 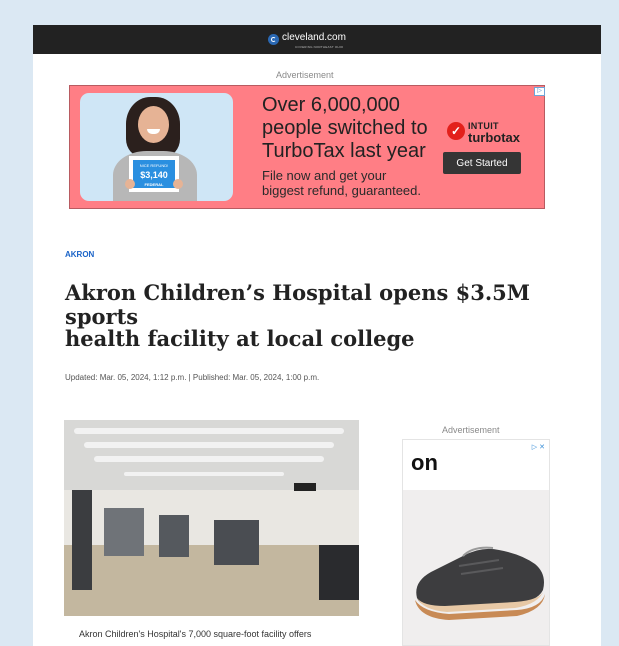 I want to click on ad-headline-line3: TurboTax last year, so click(x=344, y=151).